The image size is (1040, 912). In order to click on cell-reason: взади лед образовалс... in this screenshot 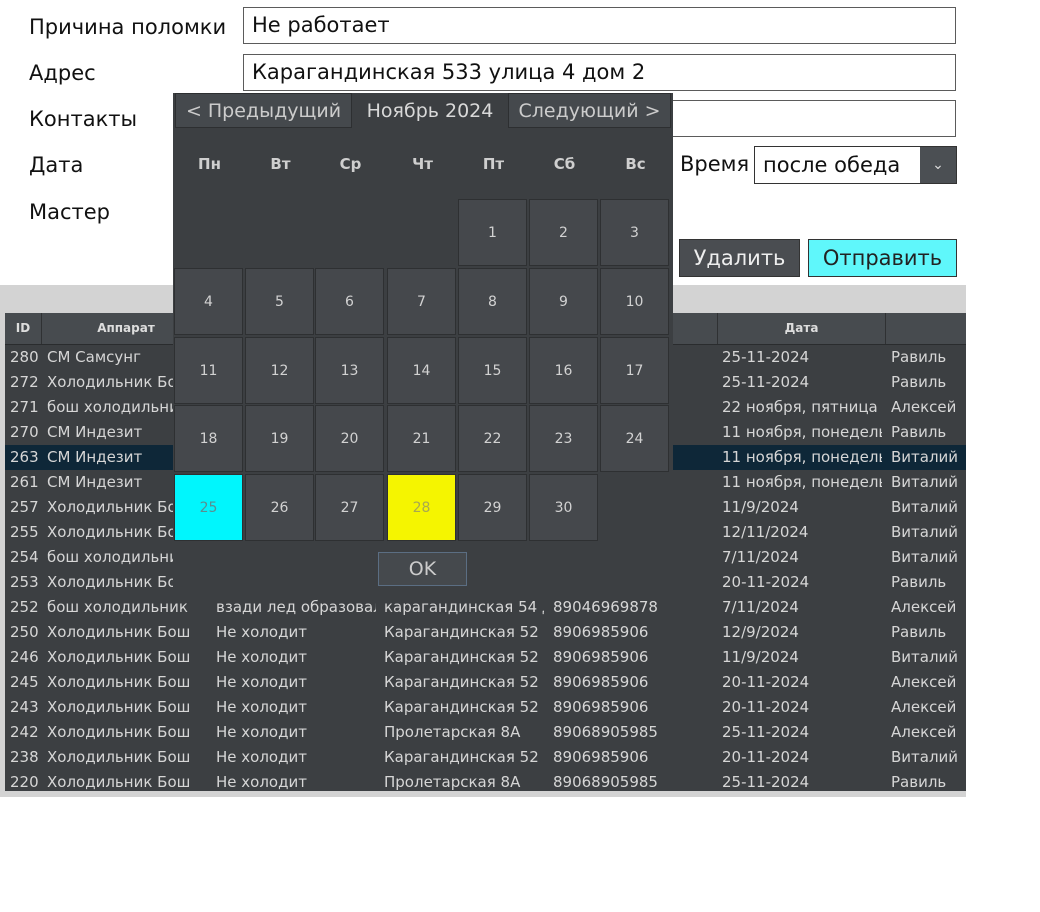, I will do `click(296, 607)`.